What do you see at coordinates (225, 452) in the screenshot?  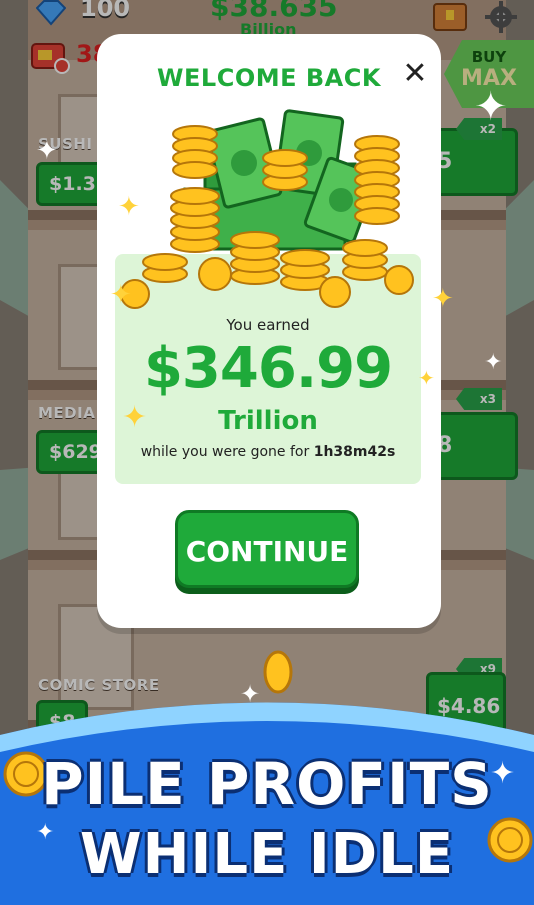 I see `away-prefix: while you were gone for` at bounding box center [225, 452].